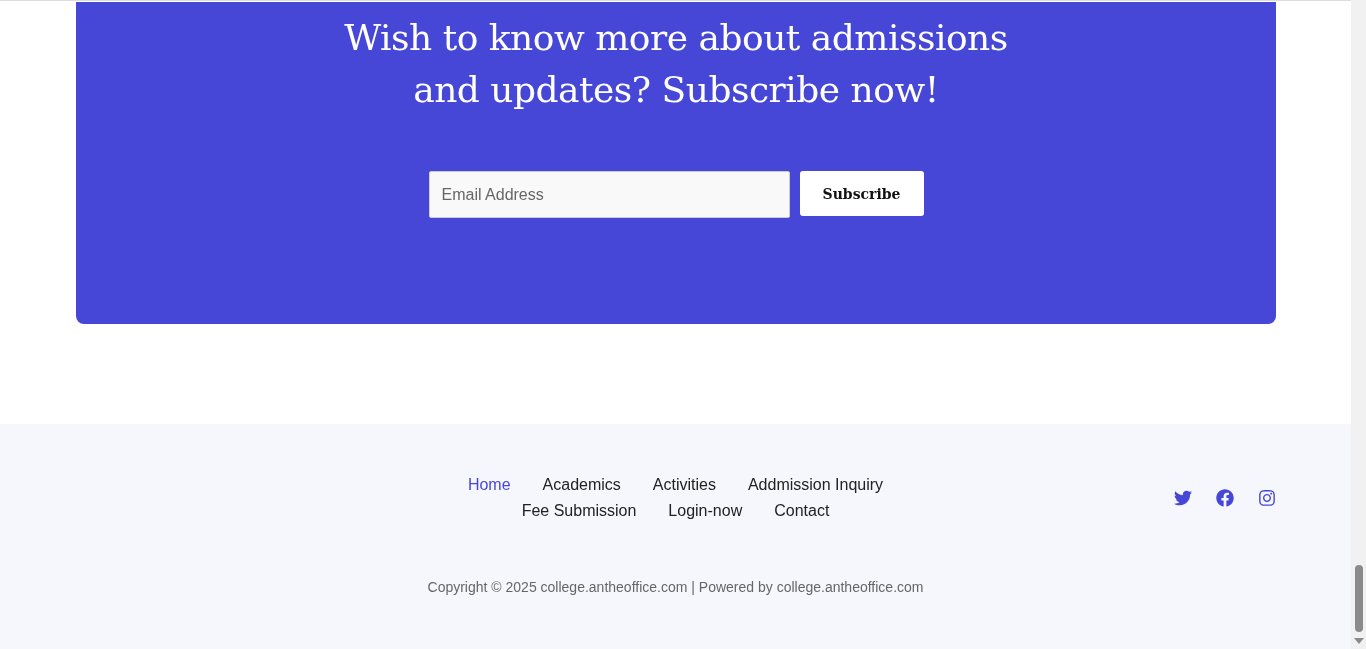  Describe the element at coordinates (489, 485) in the screenshot. I see `footer-link: Home` at that location.